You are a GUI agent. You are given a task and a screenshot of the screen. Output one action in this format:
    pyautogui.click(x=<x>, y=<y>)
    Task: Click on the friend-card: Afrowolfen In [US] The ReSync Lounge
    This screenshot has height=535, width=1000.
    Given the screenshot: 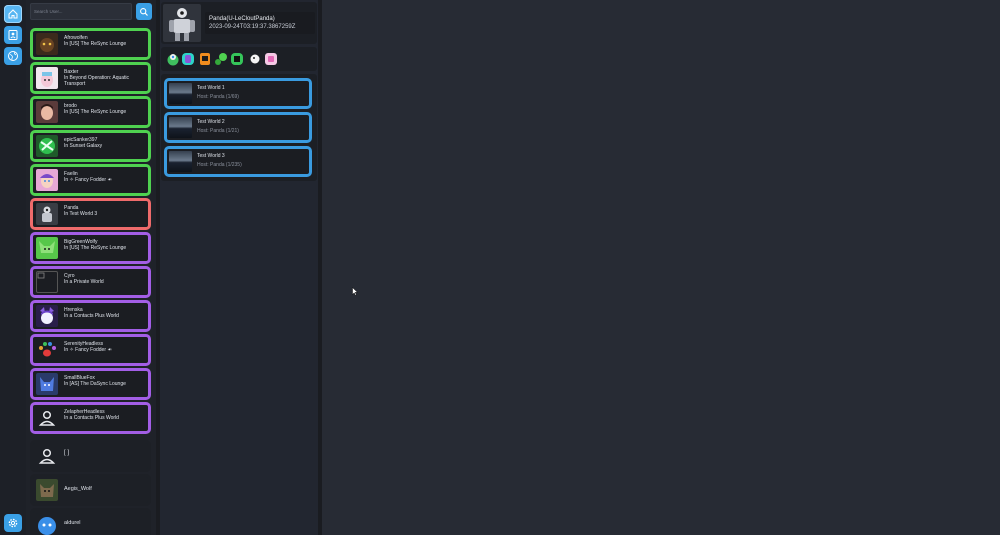 What is the action you would take?
    pyautogui.click(x=90, y=44)
    